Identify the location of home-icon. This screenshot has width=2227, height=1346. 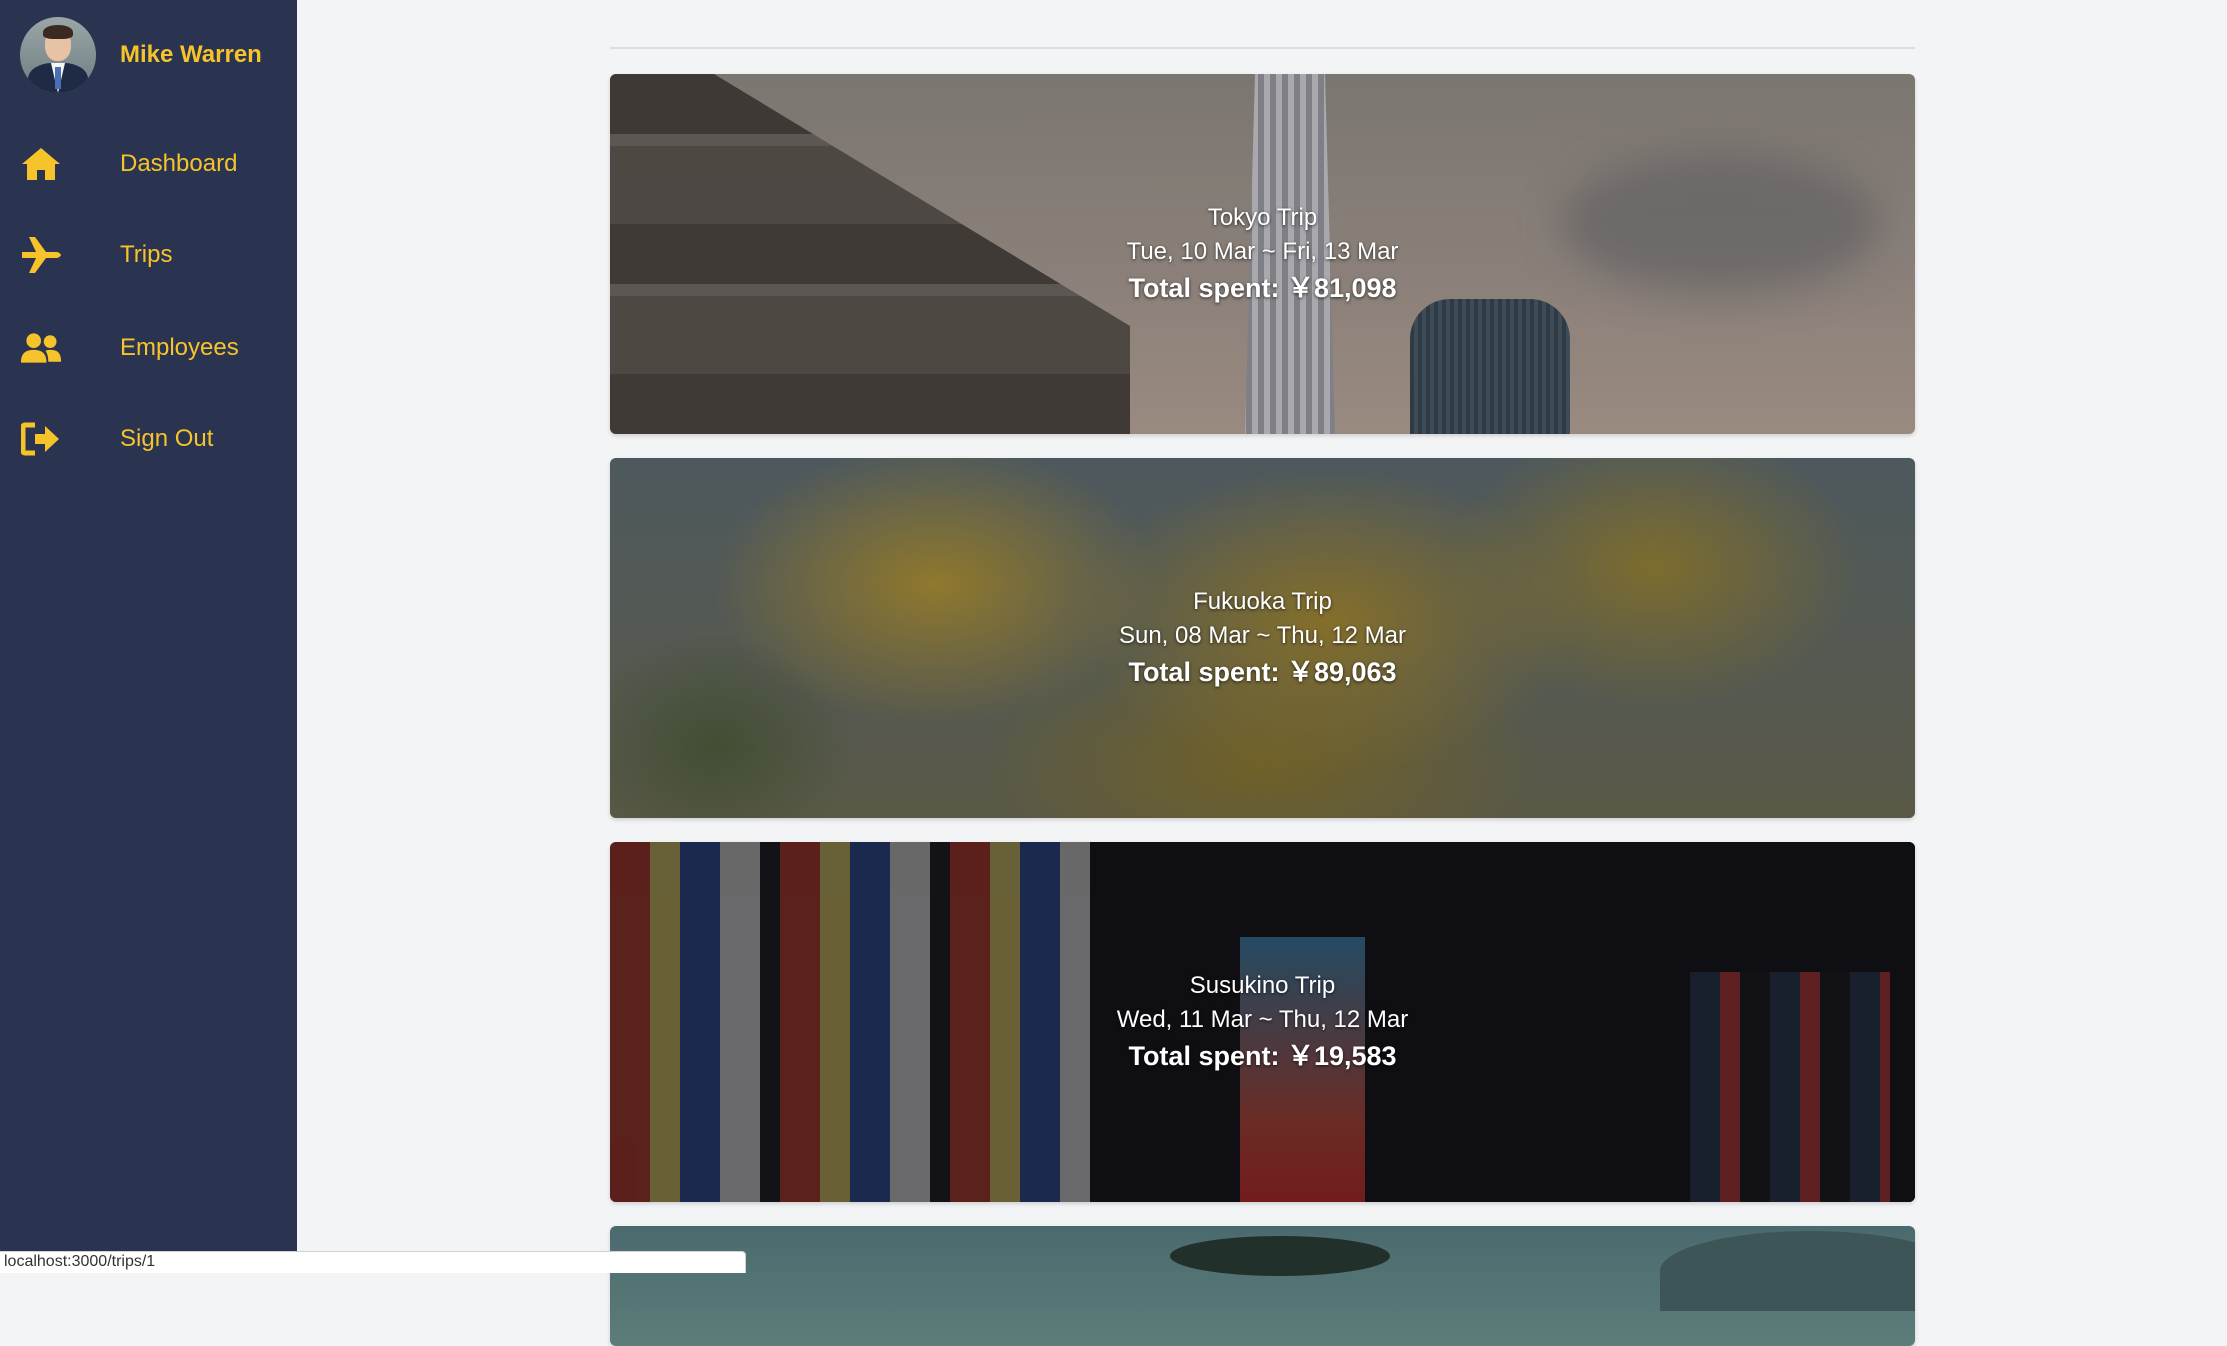
(41, 164).